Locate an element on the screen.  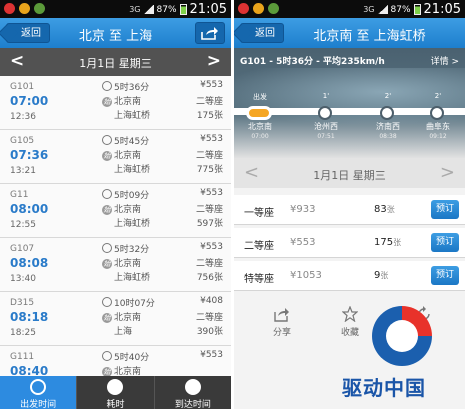
stop-item: 1' 沧州西 07:51 is located at coordinates (326, 116).